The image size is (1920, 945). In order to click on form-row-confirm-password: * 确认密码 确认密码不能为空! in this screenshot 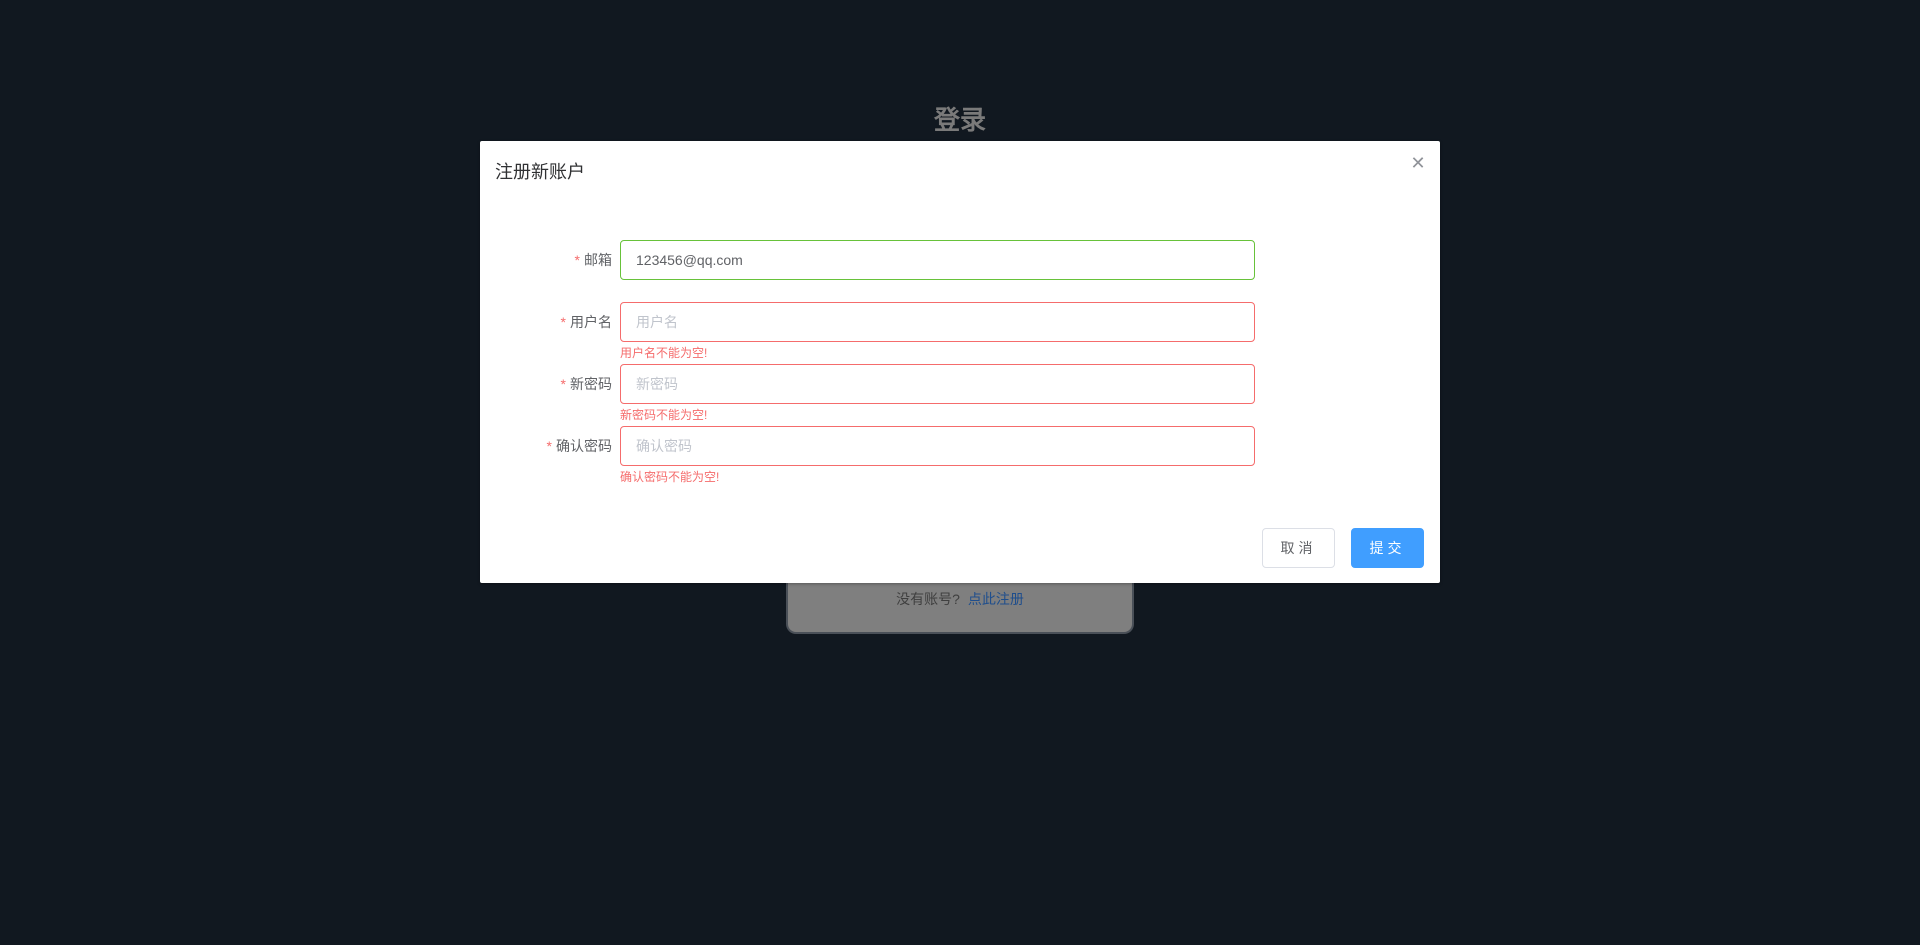, I will do `click(960, 455)`.